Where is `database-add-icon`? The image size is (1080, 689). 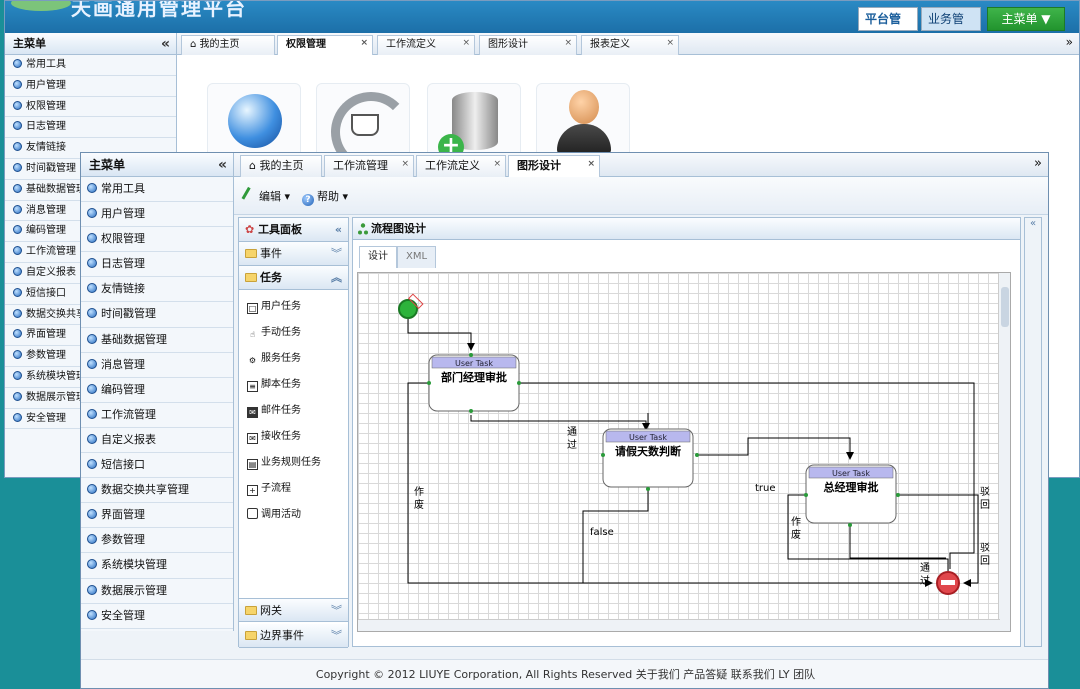
database-add-icon is located at coordinates (474, 122).